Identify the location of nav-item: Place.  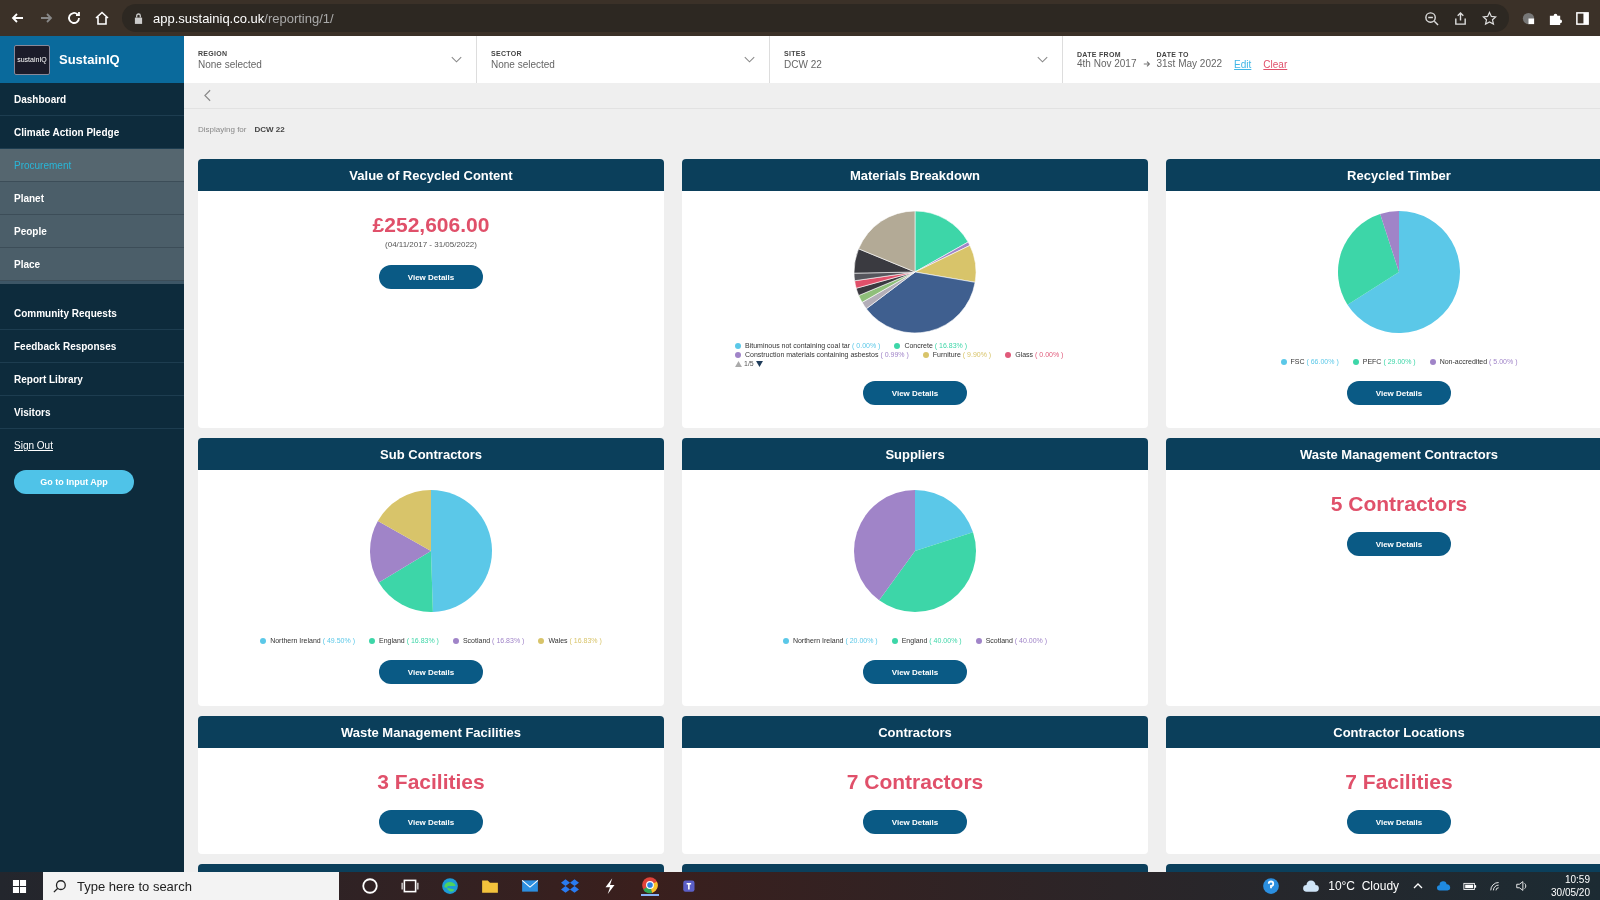
(92, 264).